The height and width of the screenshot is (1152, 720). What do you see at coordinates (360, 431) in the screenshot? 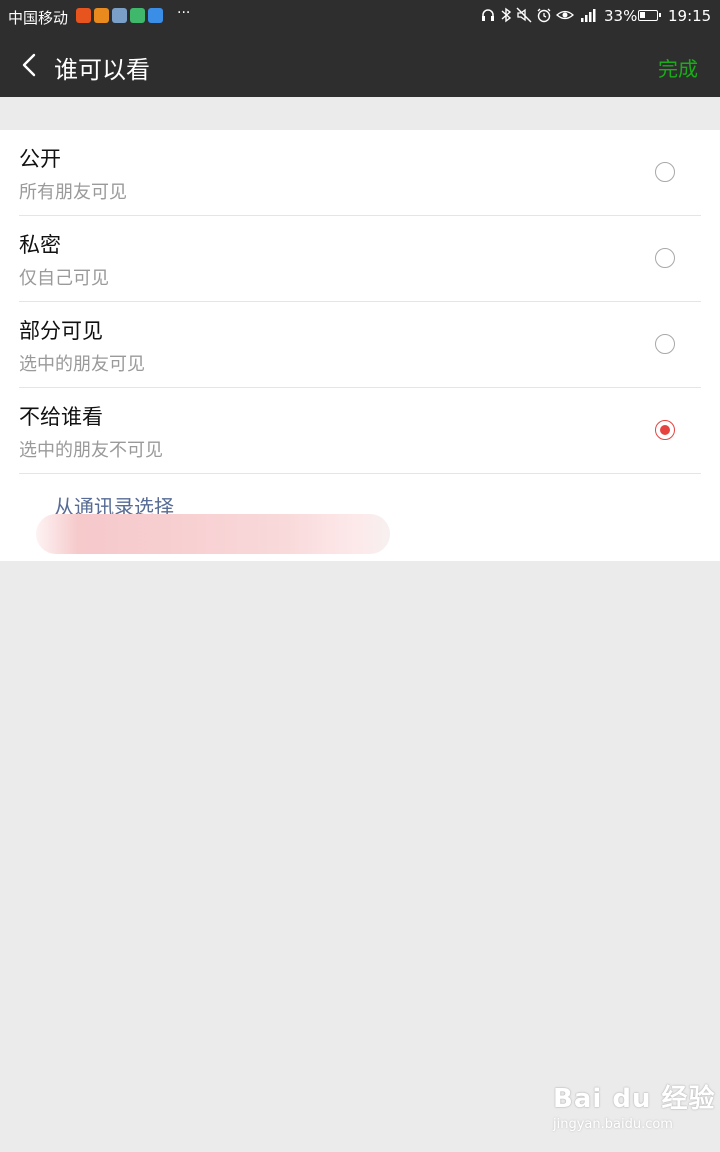
I see `option-hide-from: 不给谁看 选中的朋友不可见` at bounding box center [360, 431].